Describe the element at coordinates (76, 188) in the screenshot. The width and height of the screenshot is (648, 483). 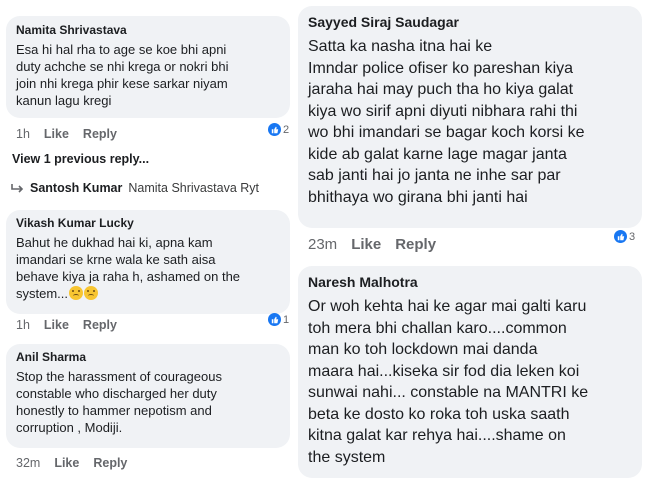
I see `reply-author: Santosh Kumar` at that location.